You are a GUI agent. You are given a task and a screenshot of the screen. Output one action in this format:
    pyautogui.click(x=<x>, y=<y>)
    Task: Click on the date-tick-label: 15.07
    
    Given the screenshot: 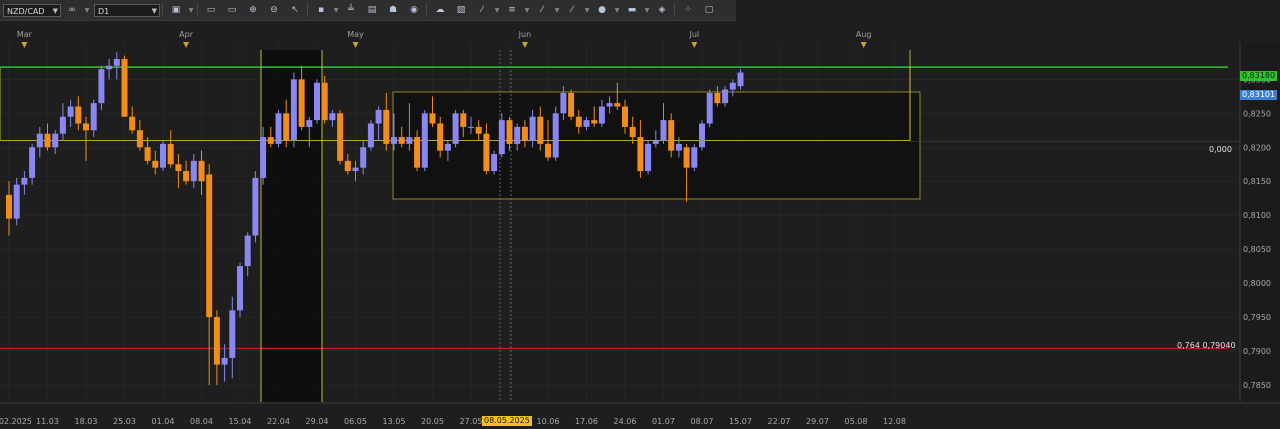 What is the action you would take?
    pyautogui.click(x=740, y=421)
    